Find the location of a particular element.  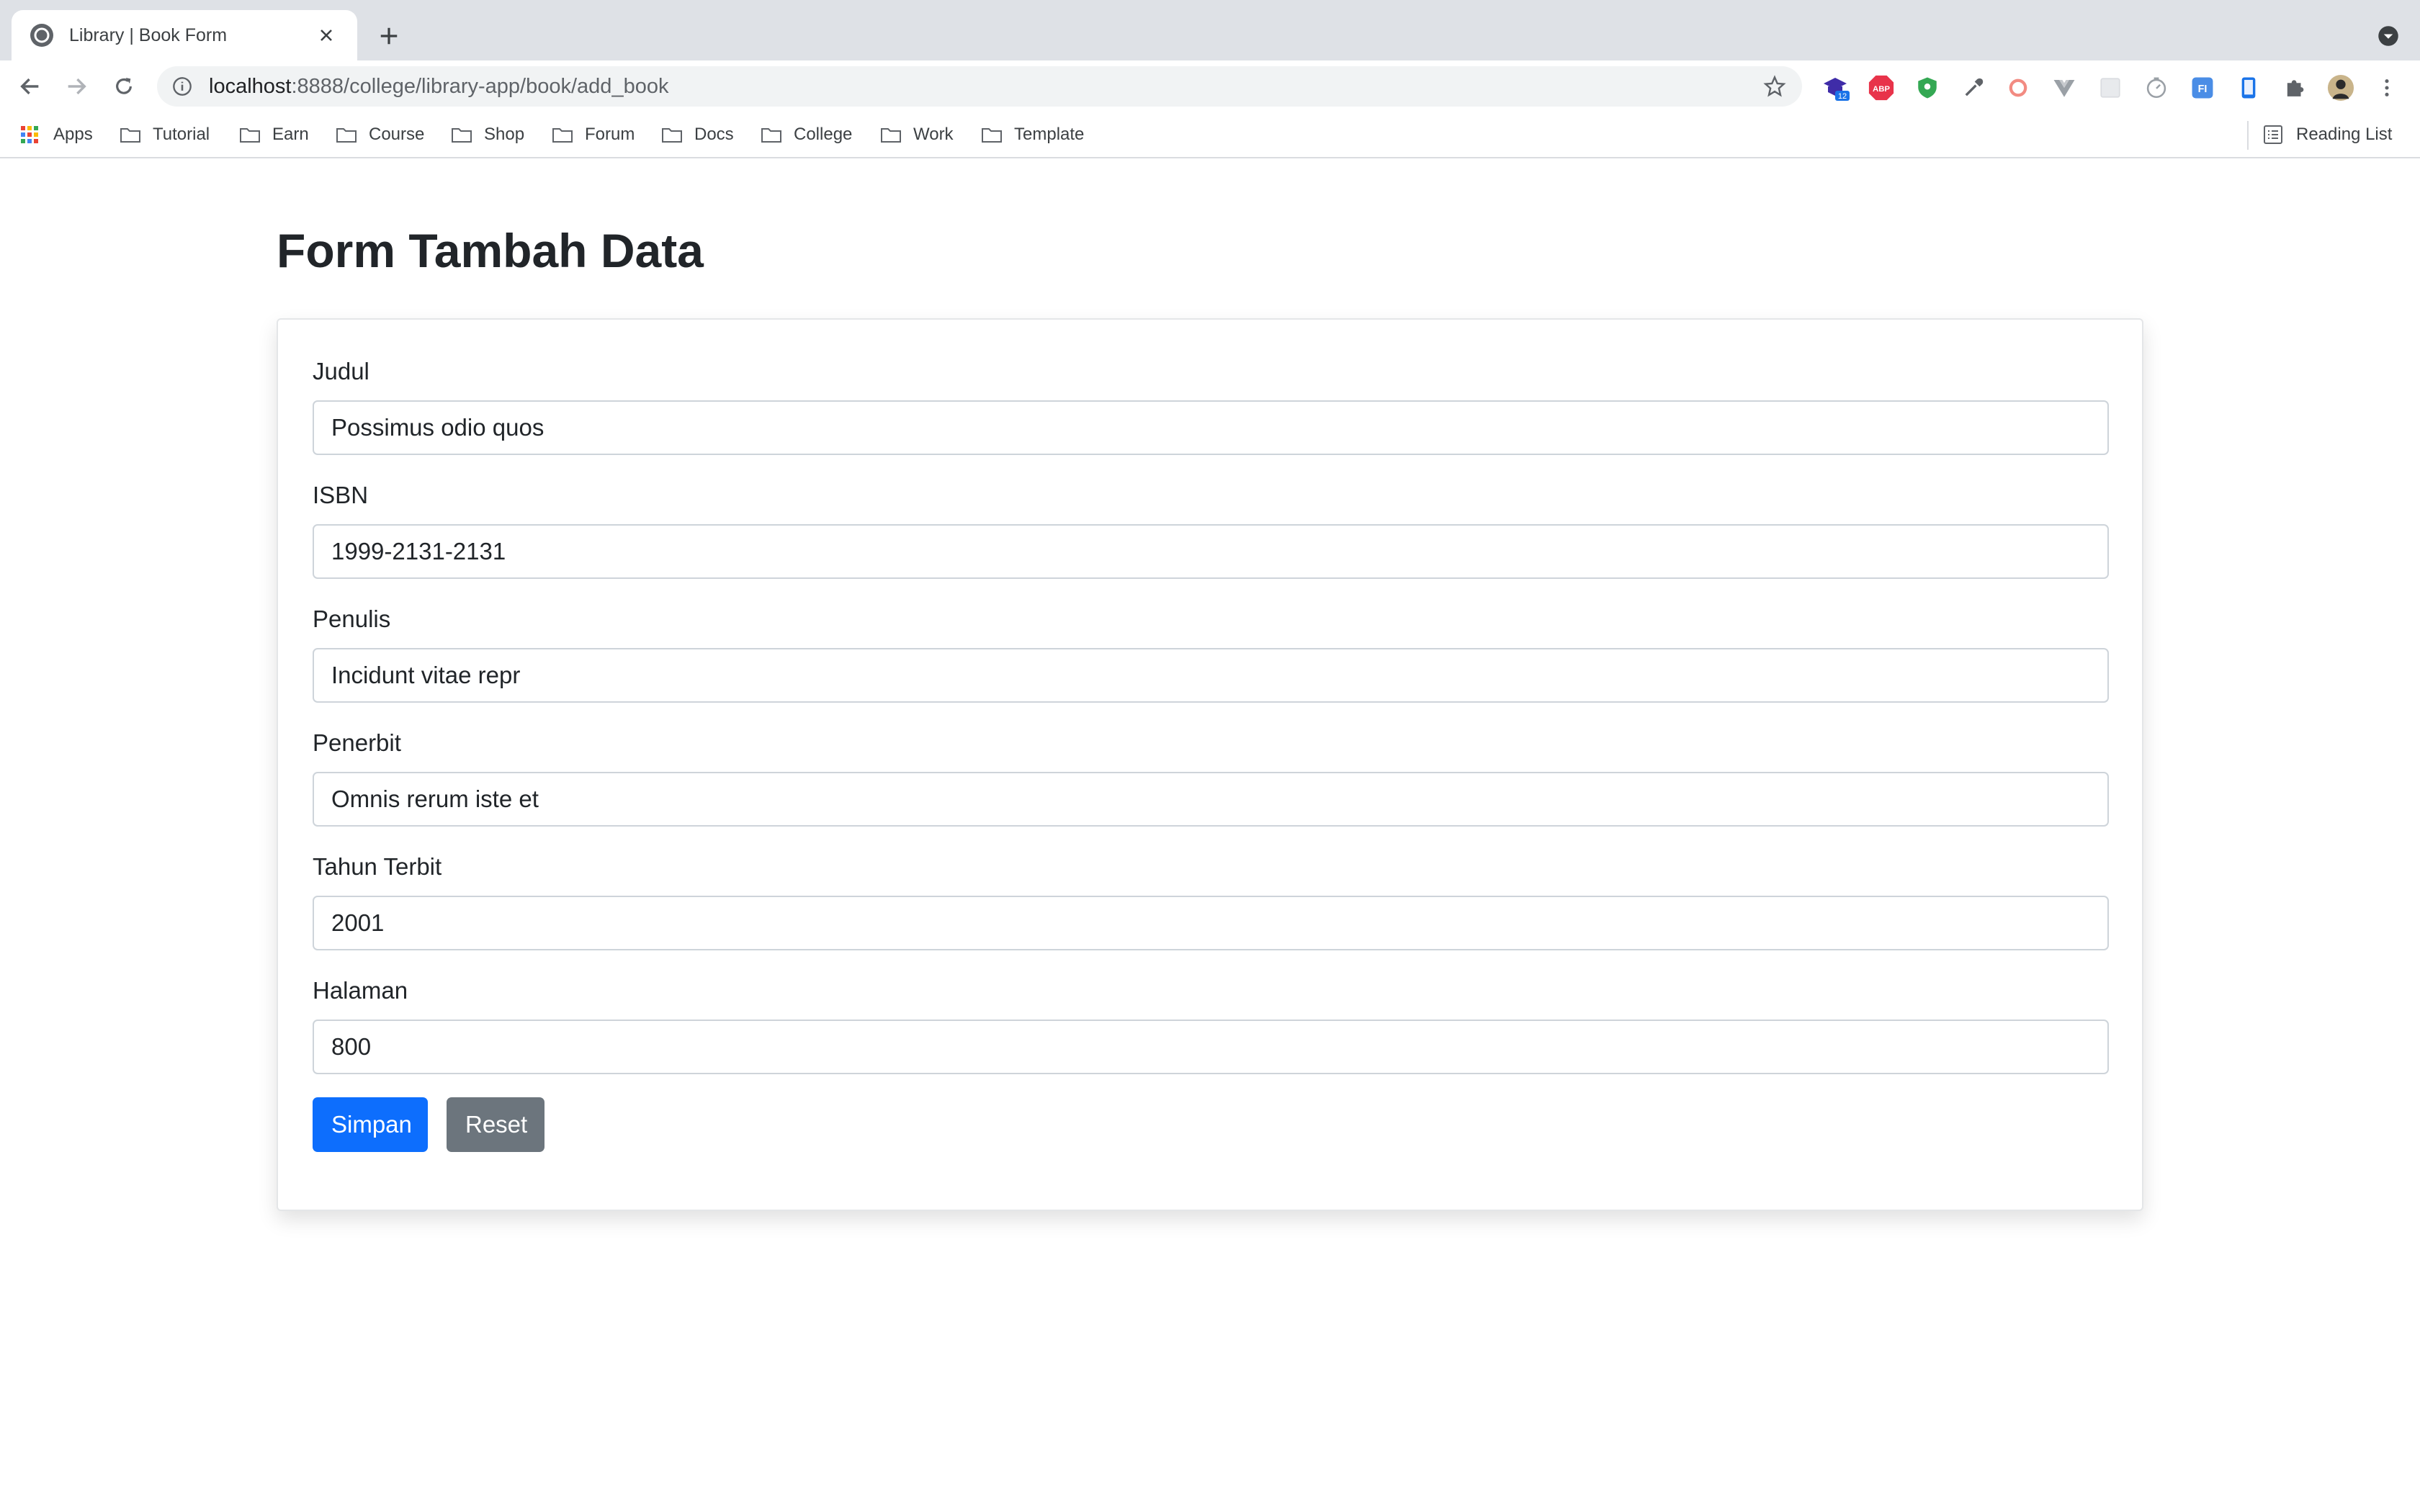

penerbit-label: Penerbit is located at coordinates (357, 742).